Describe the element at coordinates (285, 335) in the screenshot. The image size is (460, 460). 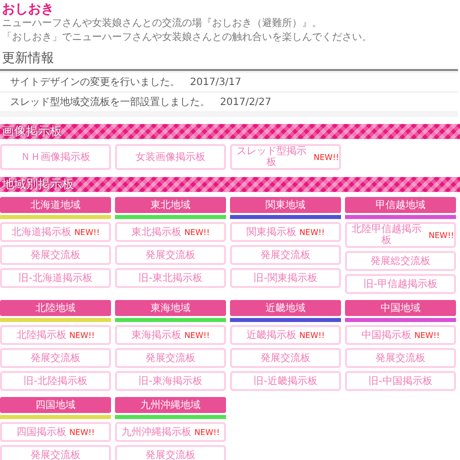
I see `board-link: 近畿掲示板 NEW!!` at that location.